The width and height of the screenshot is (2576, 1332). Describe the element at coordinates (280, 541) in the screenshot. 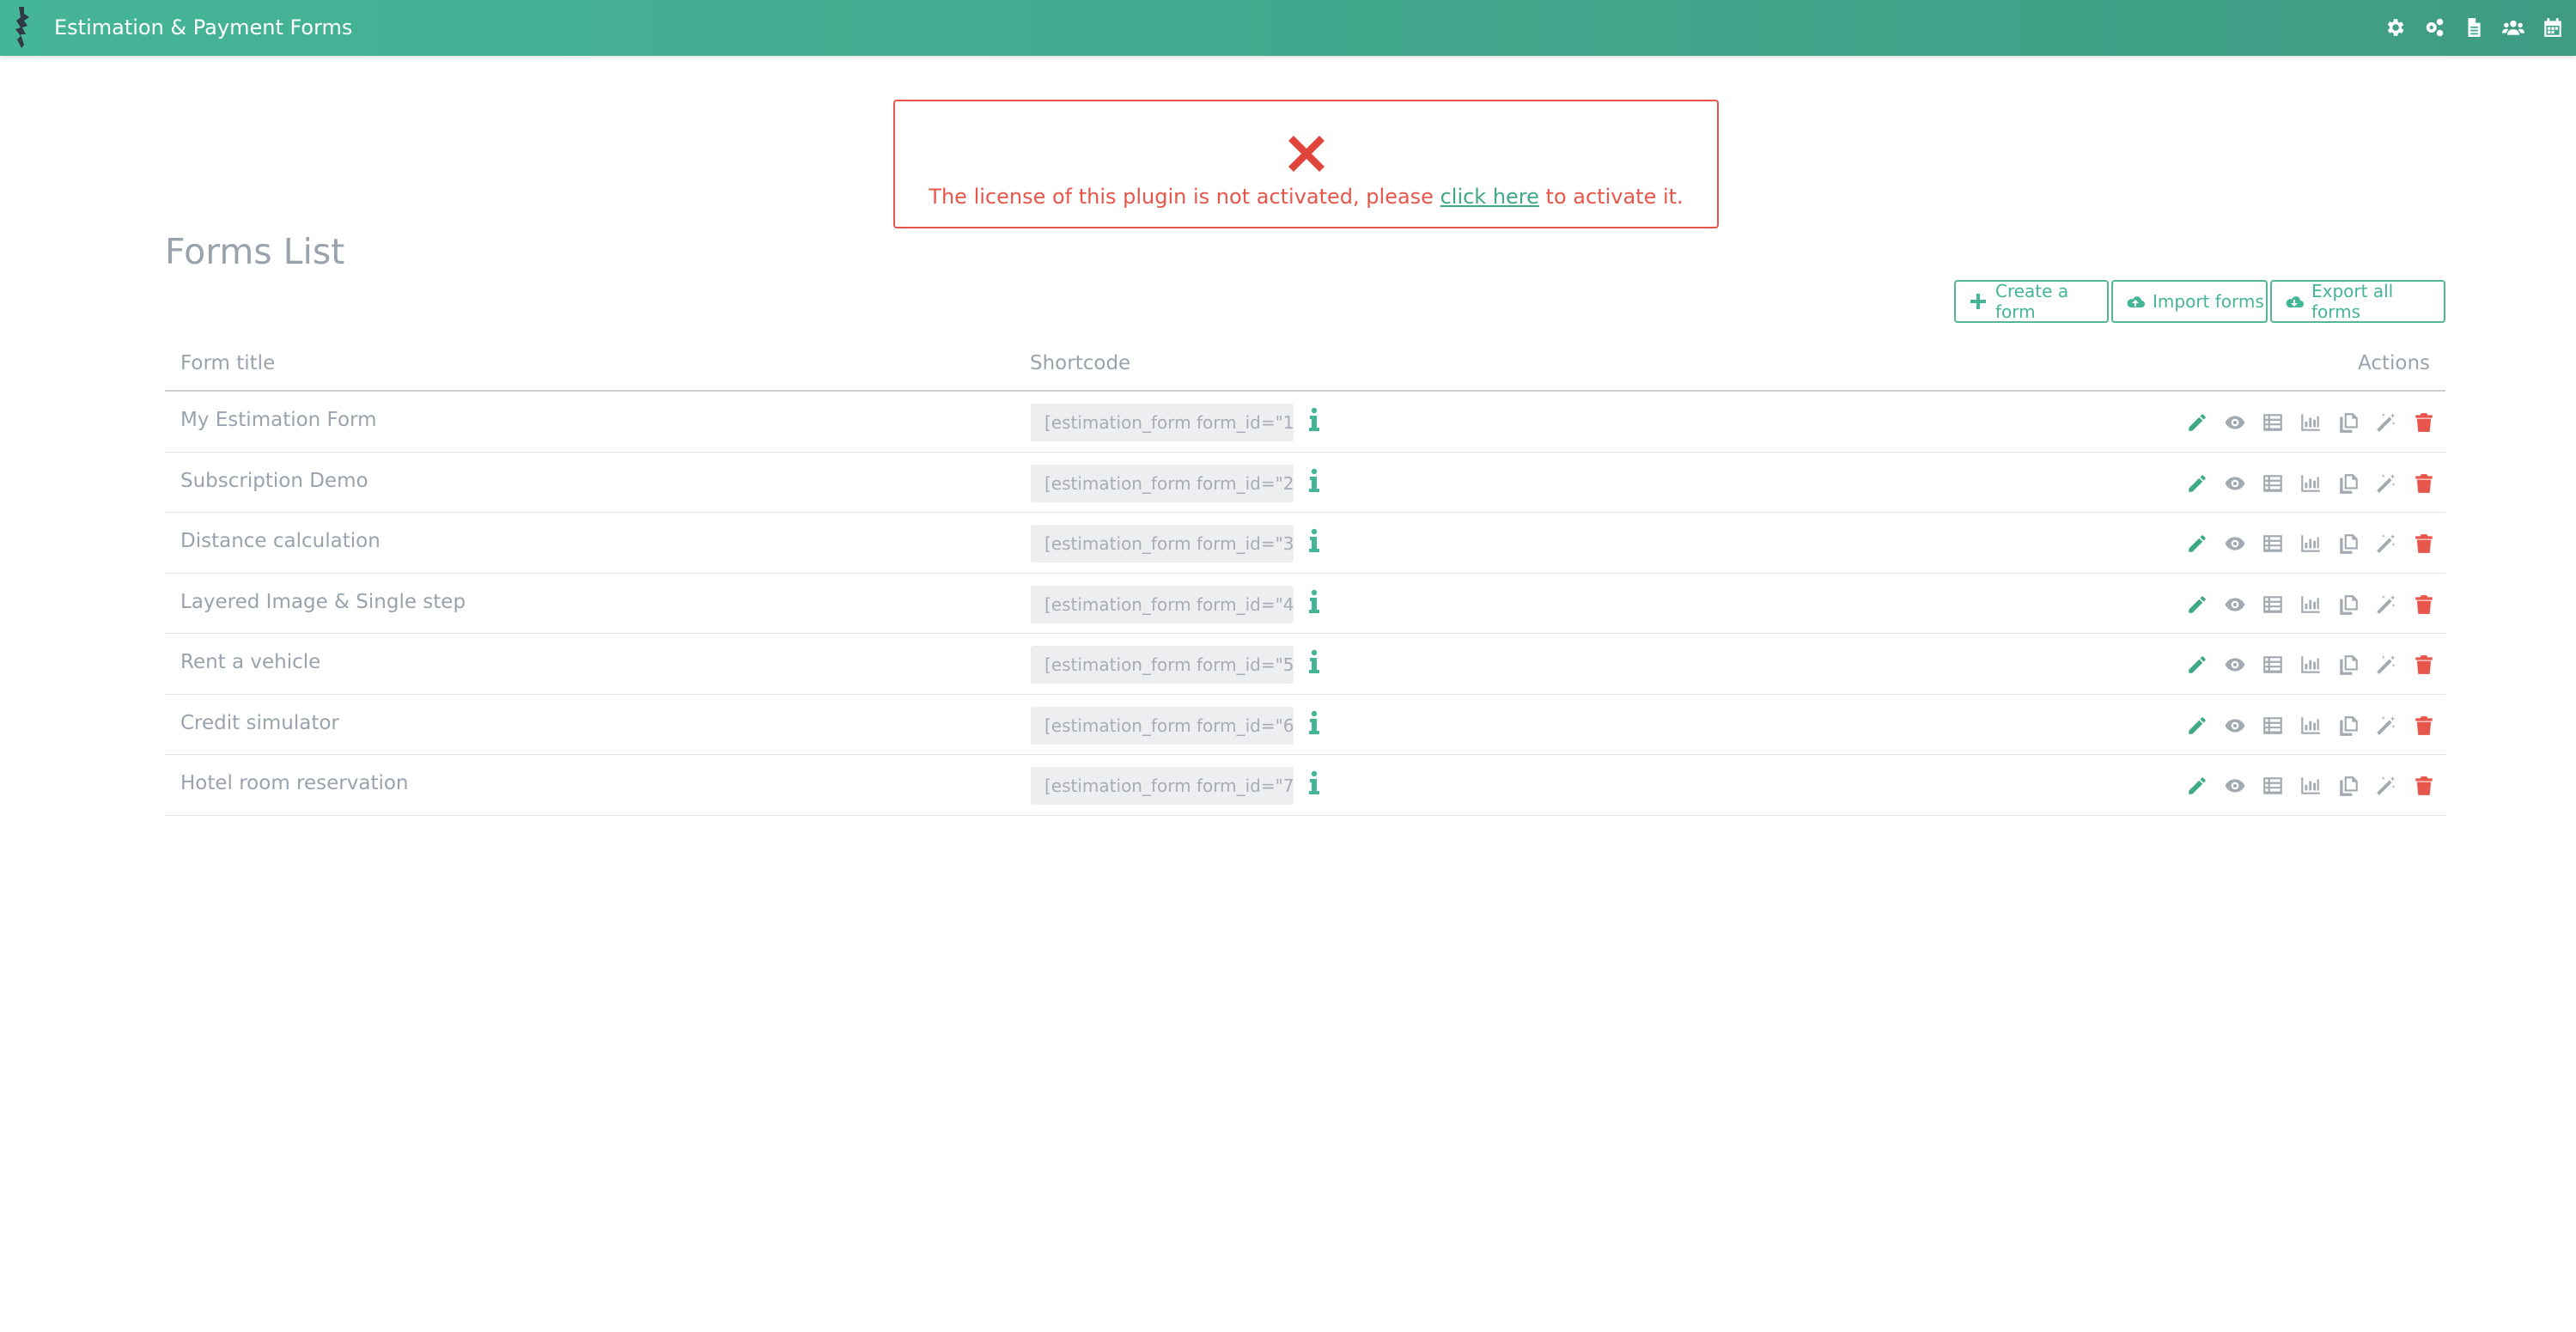

I see `form-title: Distance calculation` at that location.